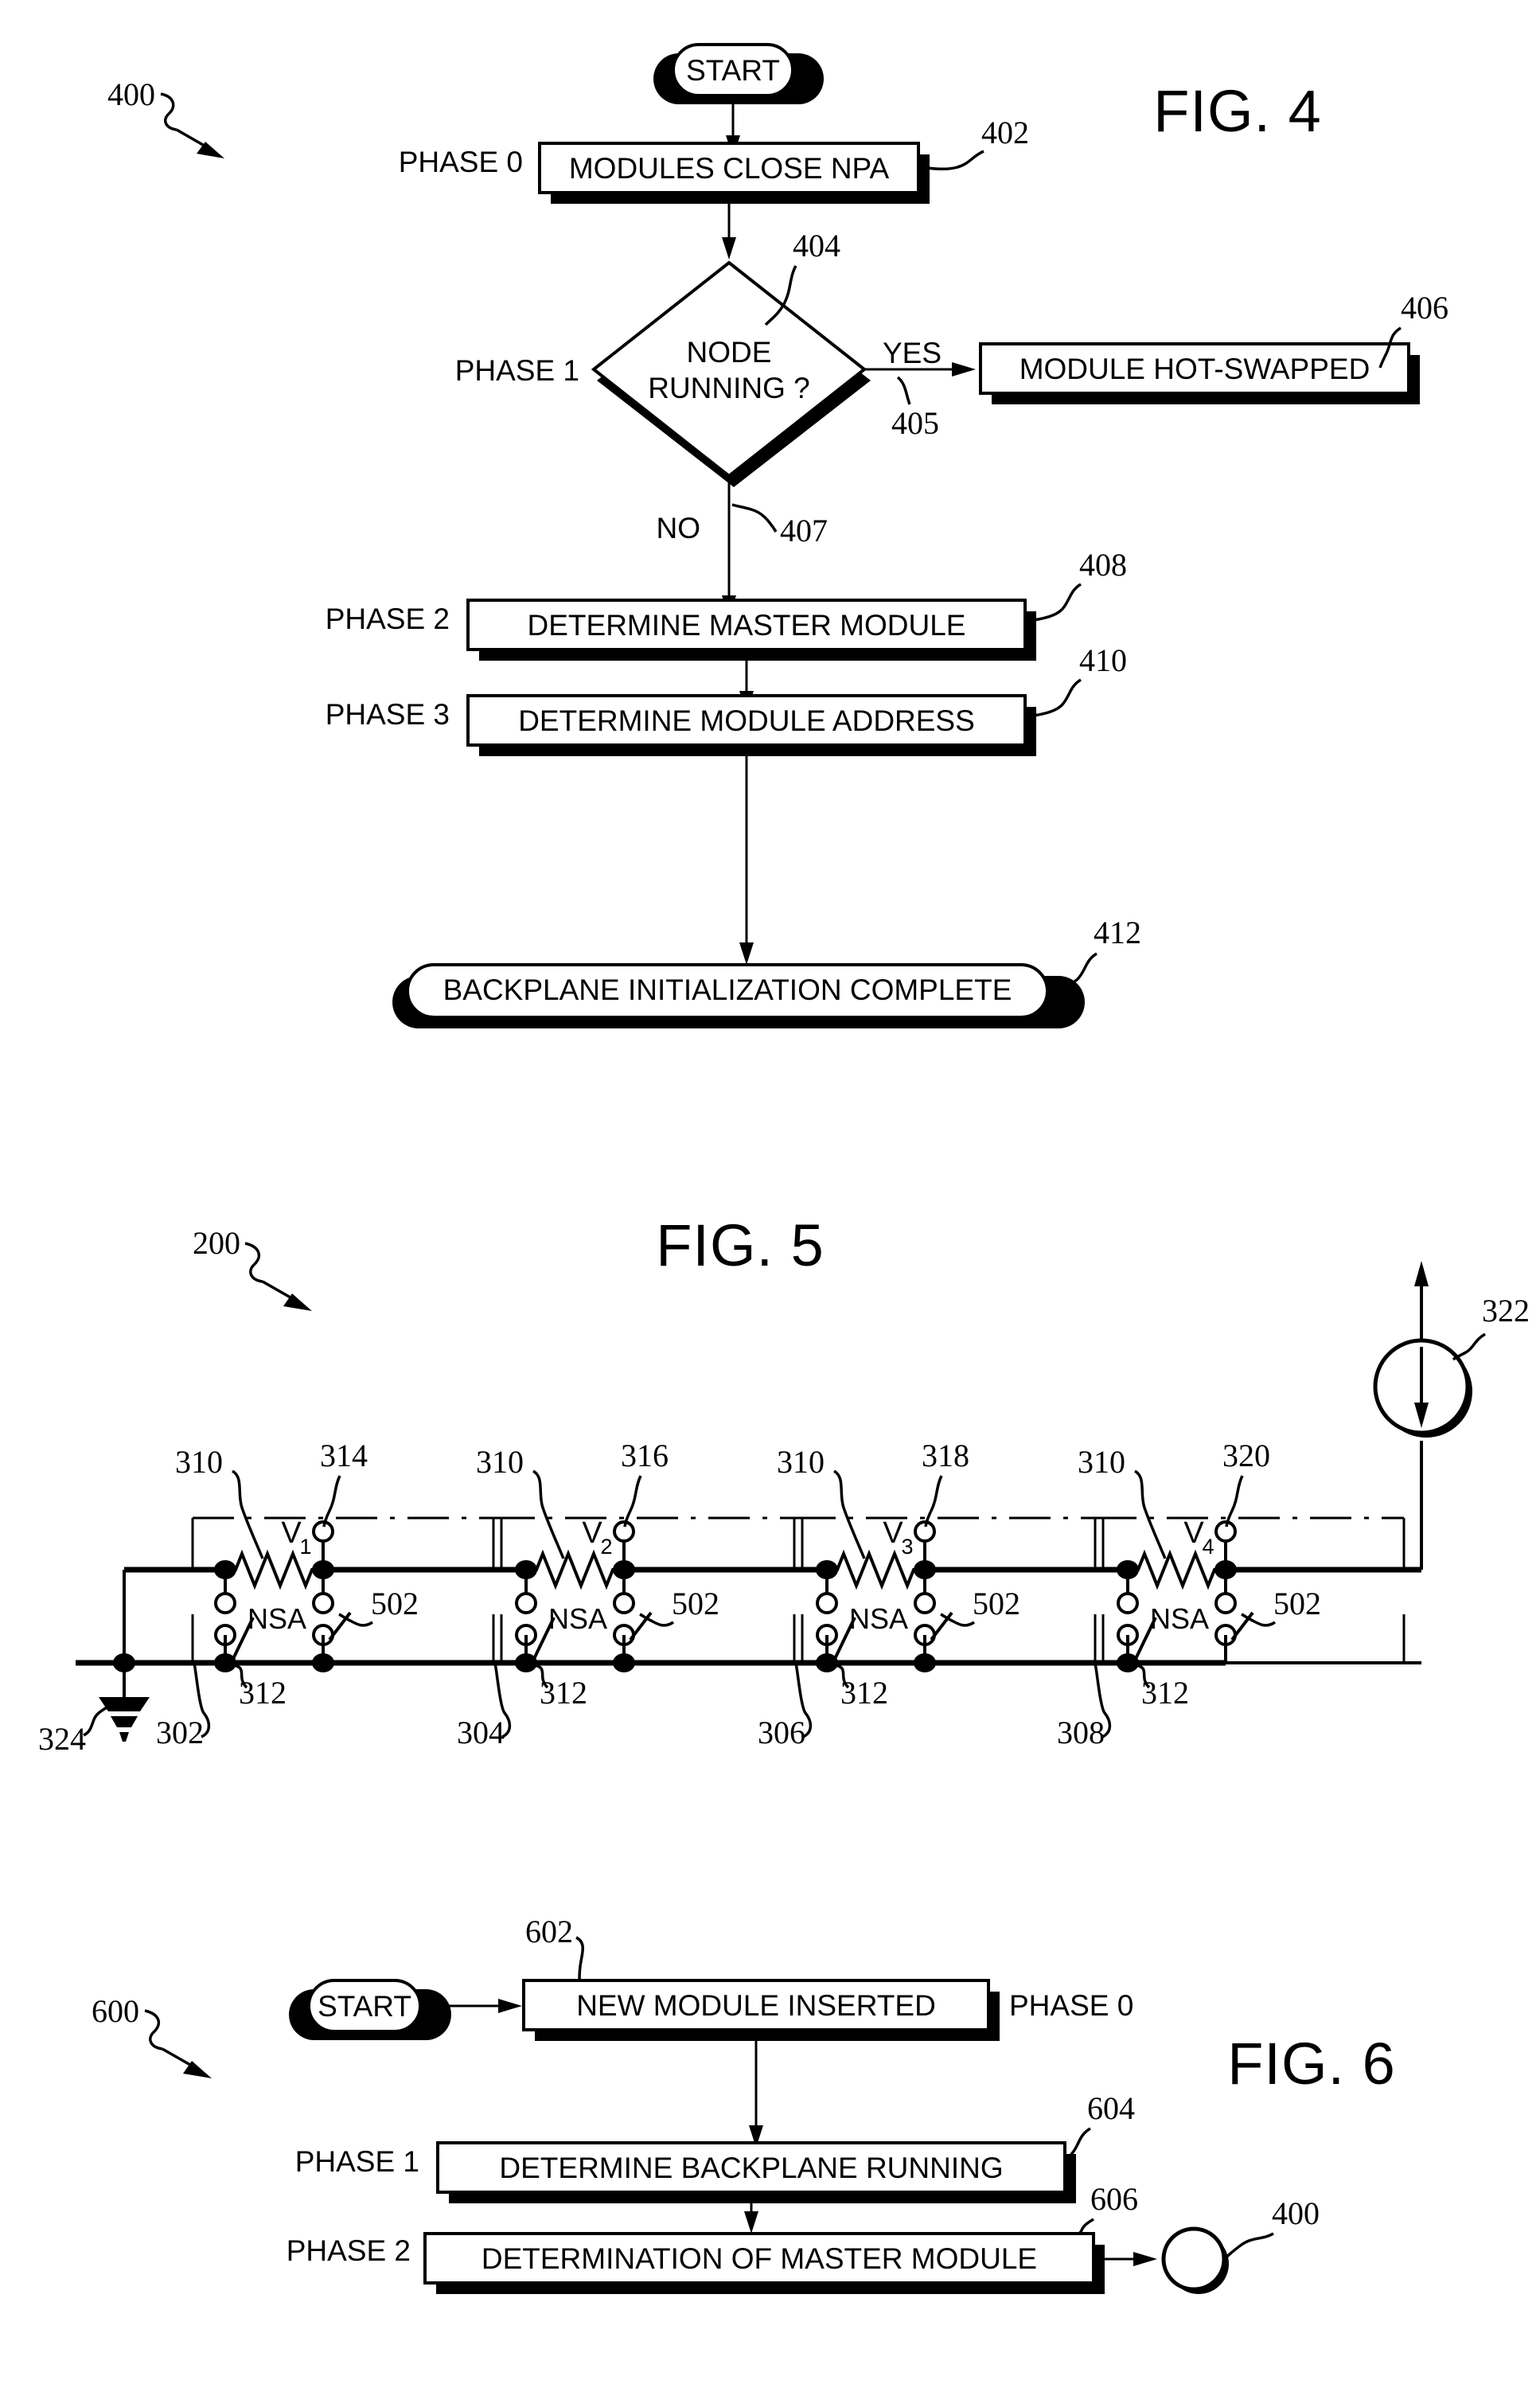  I want to click on fig5-module-308: V 4 NSA 310 320 502 312 308, so click(1231, 1594).